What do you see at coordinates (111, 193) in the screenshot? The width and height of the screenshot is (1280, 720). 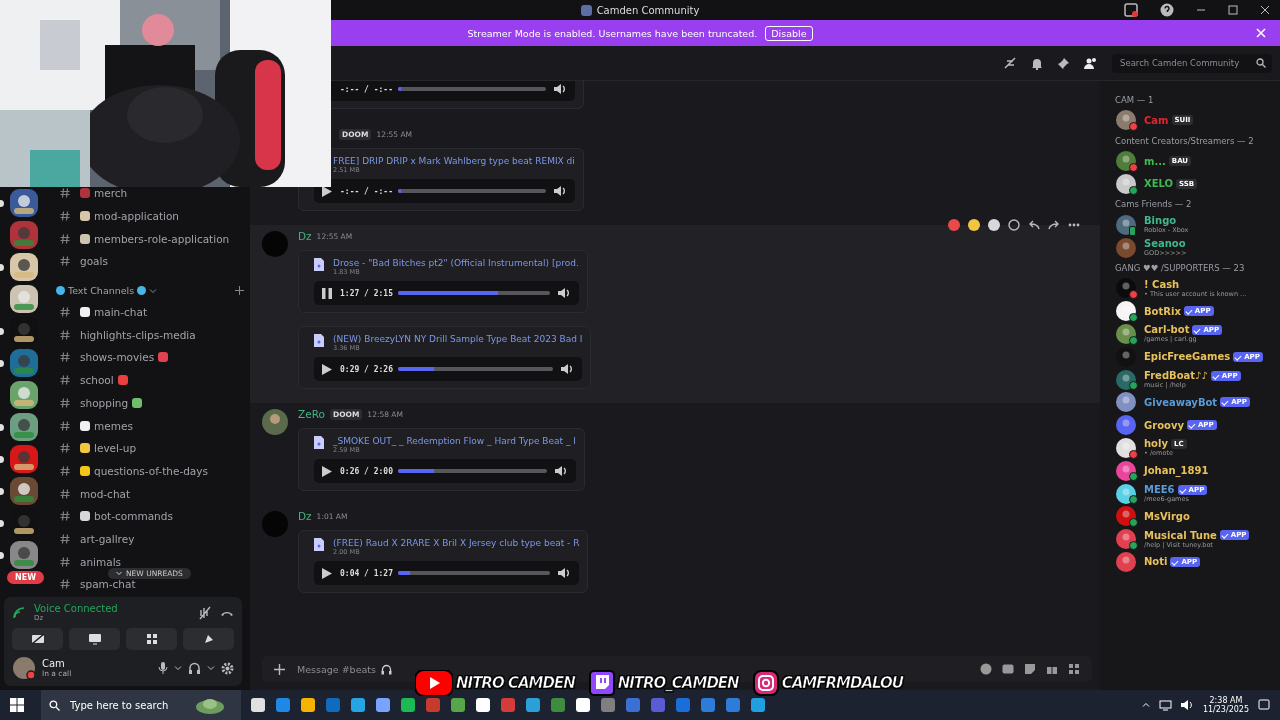 I see `channel-name: merch` at bounding box center [111, 193].